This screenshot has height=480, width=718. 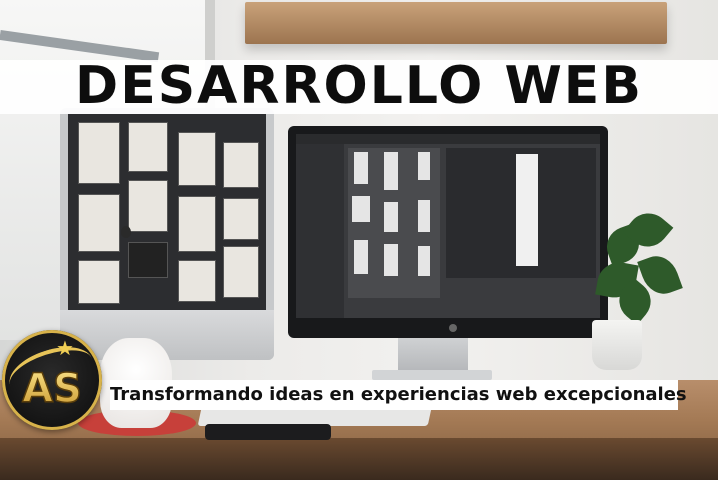 I want to click on monitor-foot, so click(x=432, y=375).